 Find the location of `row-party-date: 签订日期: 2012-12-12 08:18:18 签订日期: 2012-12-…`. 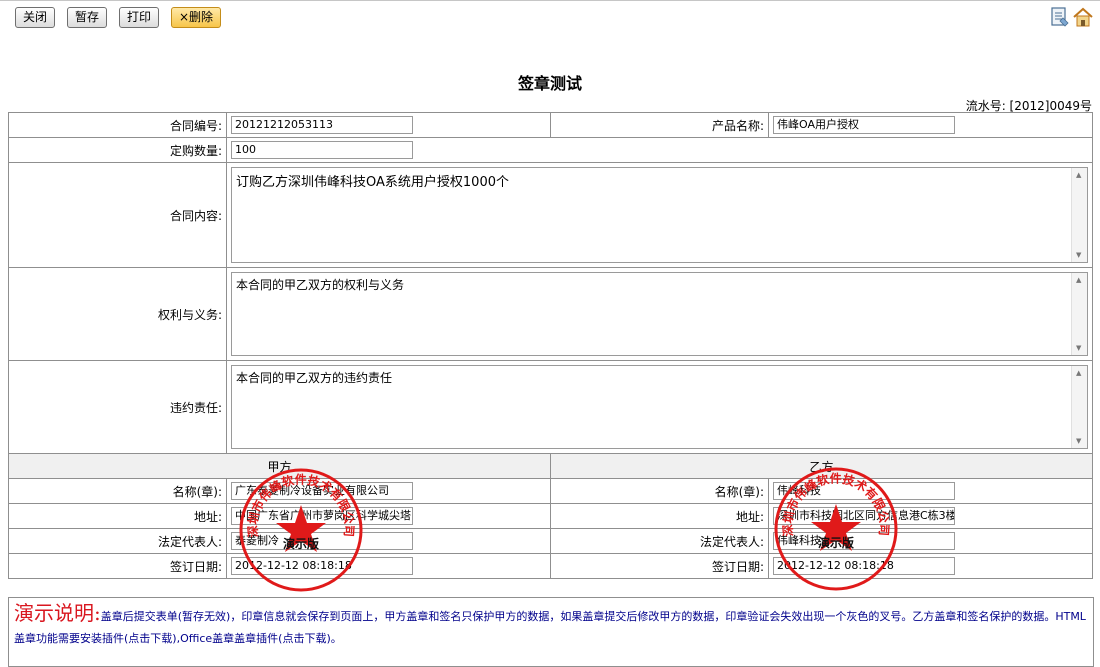

row-party-date: 签订日期: 2012-12-12 08:18:18 签订日期: 2012-12-… is located at coordinates (550, 566).